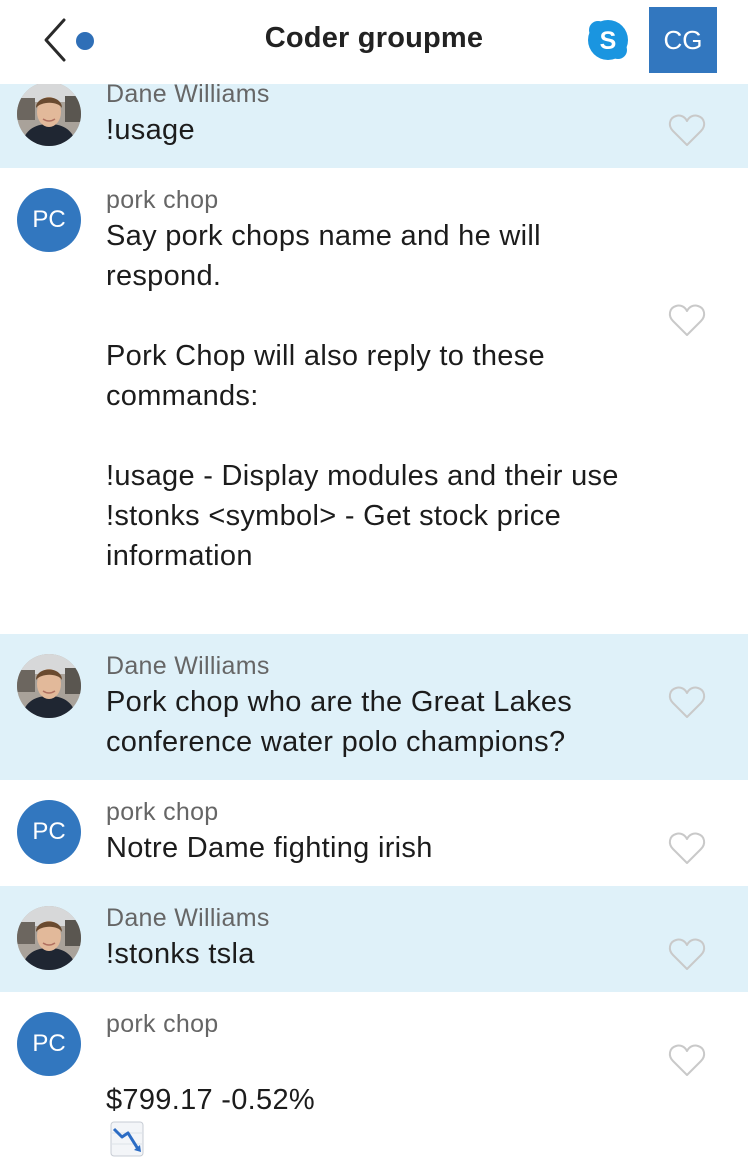 This screenshot has width=748, height=1160. I want to click on group-avatar-button: CG, so click(683, 40).